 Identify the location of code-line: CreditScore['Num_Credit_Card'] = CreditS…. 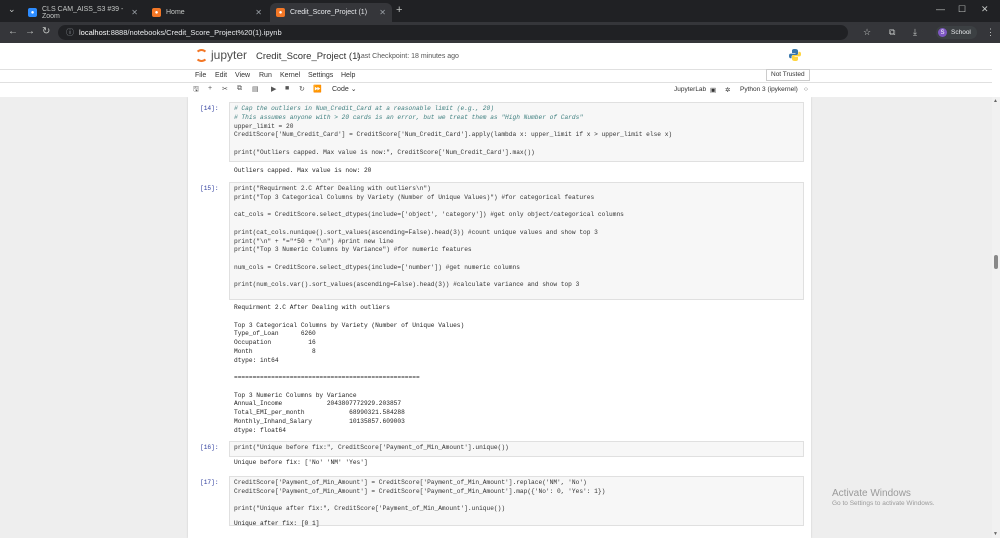
(453, 135).